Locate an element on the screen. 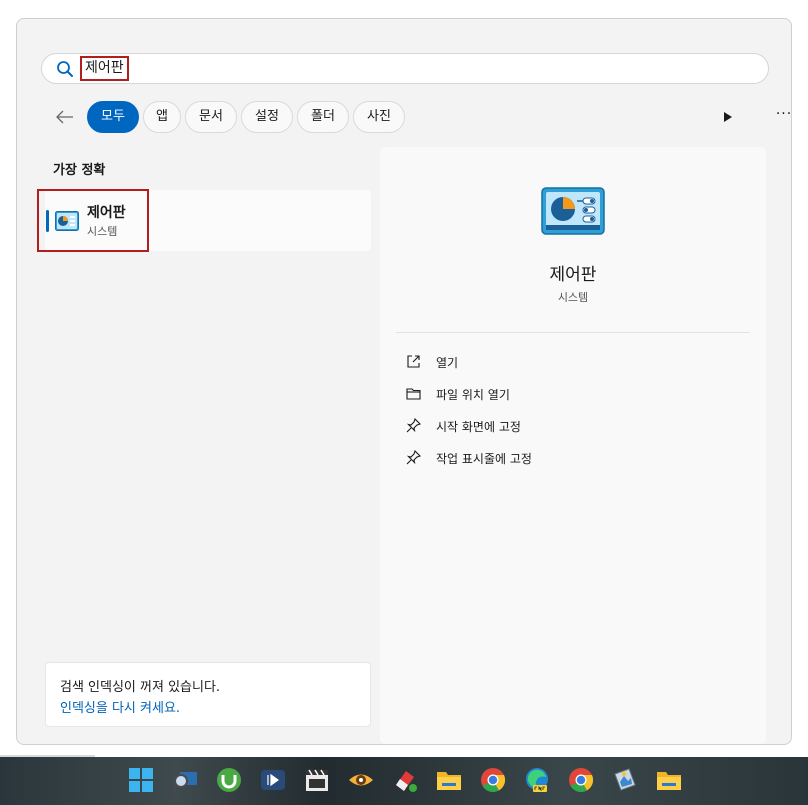 The width and height of the screenshot is (808, 805). filter-tab-all: 모두 is located at coordinates (113, 117).